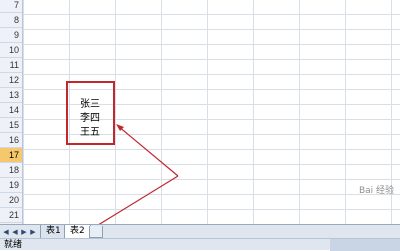 The image size is (400, 251). Describe the element at coordinates (77, 232) in the screenshot. I see `sheet-tab-2: 表2` at that location.